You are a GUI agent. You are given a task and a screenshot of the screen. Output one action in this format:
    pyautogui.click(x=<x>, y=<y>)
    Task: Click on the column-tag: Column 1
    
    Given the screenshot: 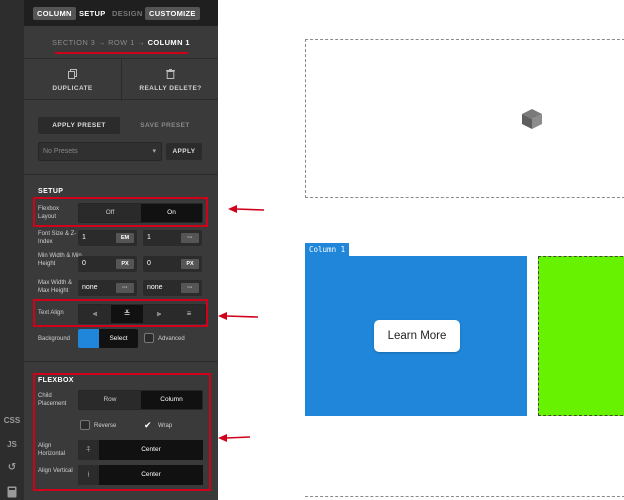 What is the action you would take?
    pyautogui.click(x=327, y=249)
    